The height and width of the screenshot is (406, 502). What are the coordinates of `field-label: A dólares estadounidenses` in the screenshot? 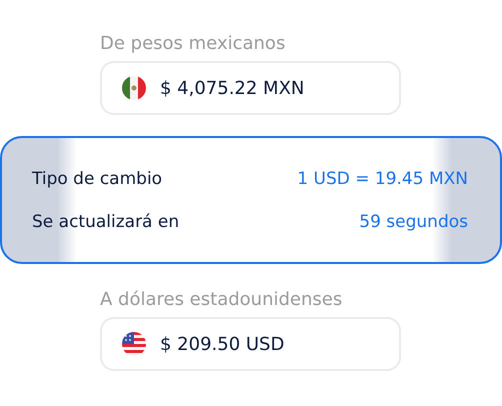 It's located at (222, 300).